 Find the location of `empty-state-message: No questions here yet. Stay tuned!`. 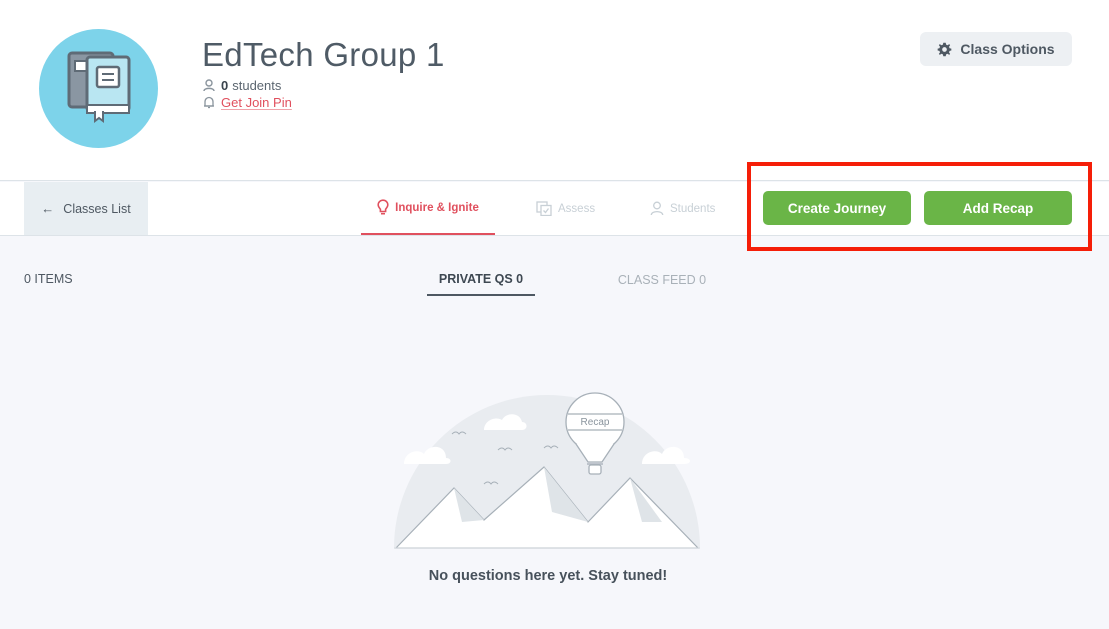

empty-state-message: No questions here yet. Stay tuned! is located at coordinates (548, 576).